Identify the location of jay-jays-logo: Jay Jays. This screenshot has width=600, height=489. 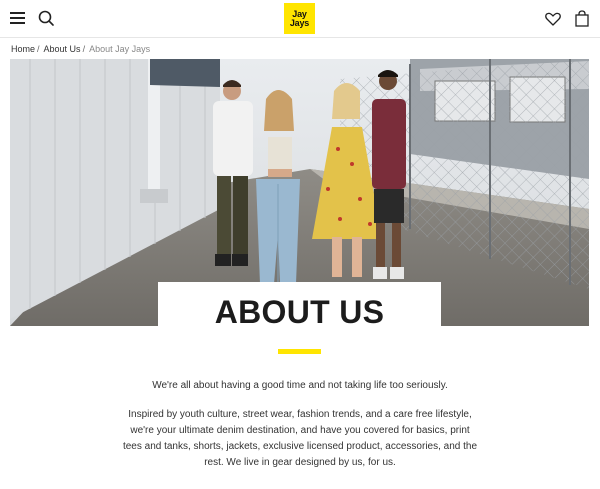
(299, 18).